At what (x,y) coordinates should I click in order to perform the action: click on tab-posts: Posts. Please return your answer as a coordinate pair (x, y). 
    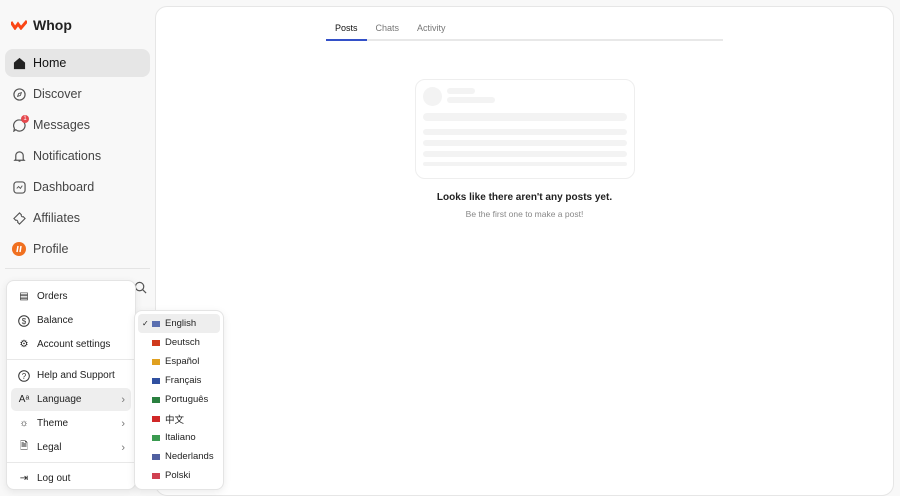
    Looking at the image, I should click on (346, 31).